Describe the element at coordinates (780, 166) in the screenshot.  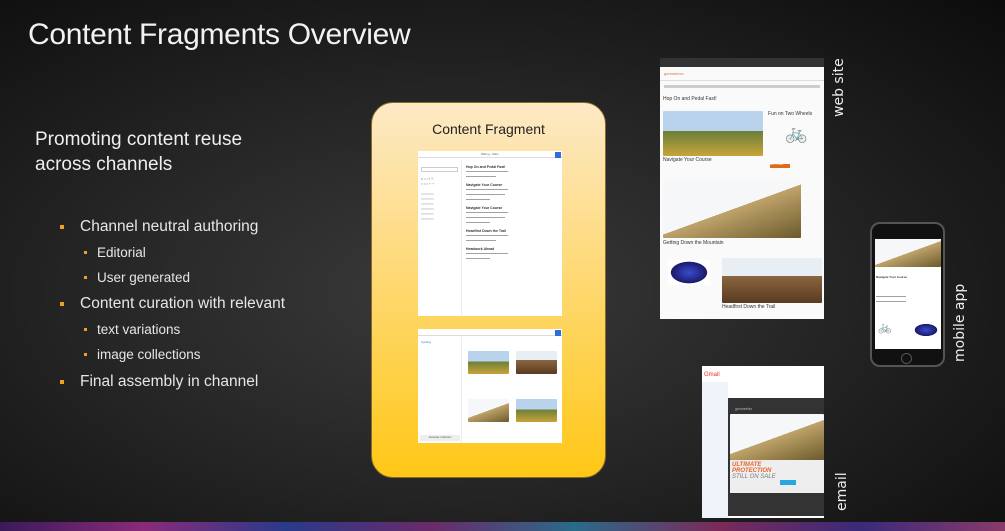
I see `add-to-cart-button: ADD TO CART` at that location.